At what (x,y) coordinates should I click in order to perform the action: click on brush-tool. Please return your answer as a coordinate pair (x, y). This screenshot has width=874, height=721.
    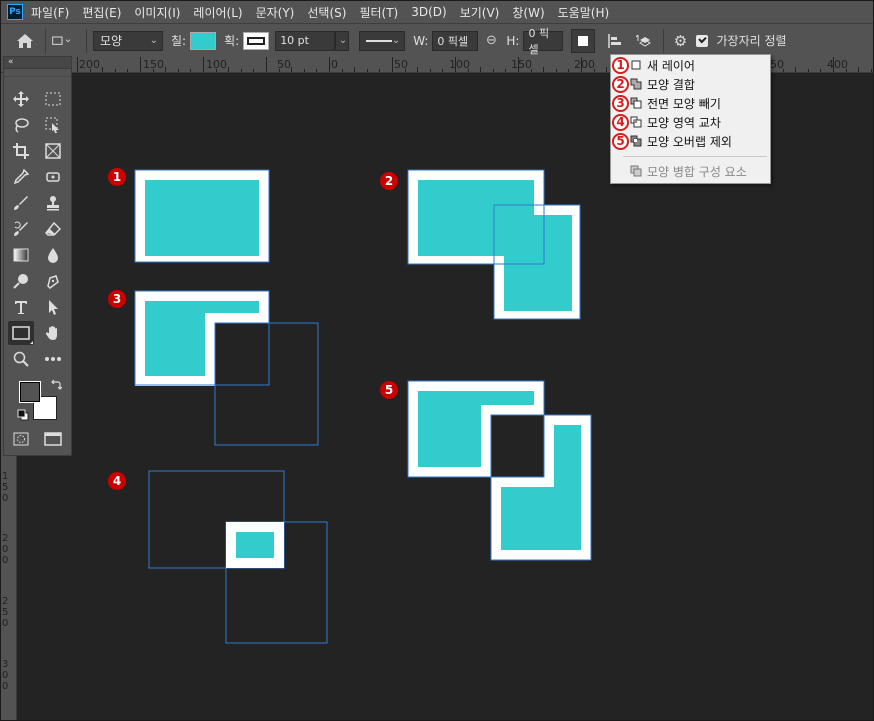
    Looking at the image, I should click on (21, 203).